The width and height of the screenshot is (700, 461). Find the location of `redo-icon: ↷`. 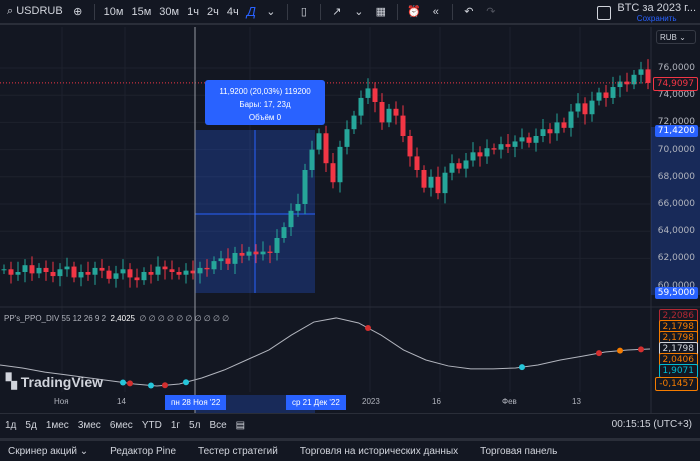

redo-icon: ↷ is located at coordinates (491, 12).